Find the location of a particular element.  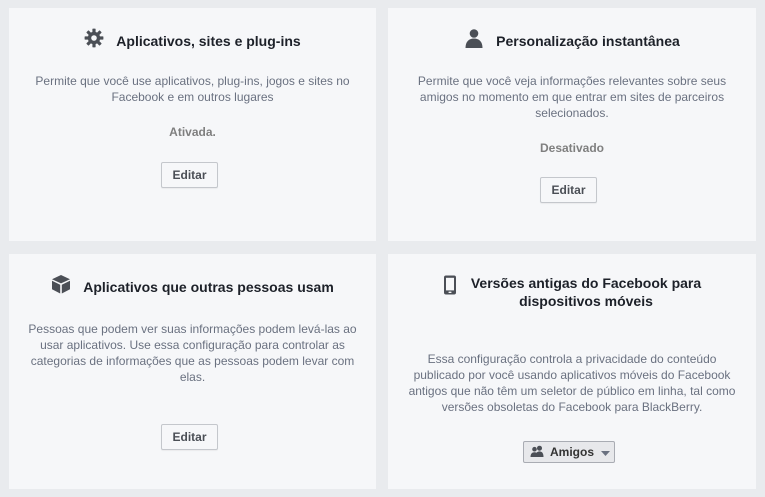

card-header: Personalização instantânea is located at coordinates (572, 40).